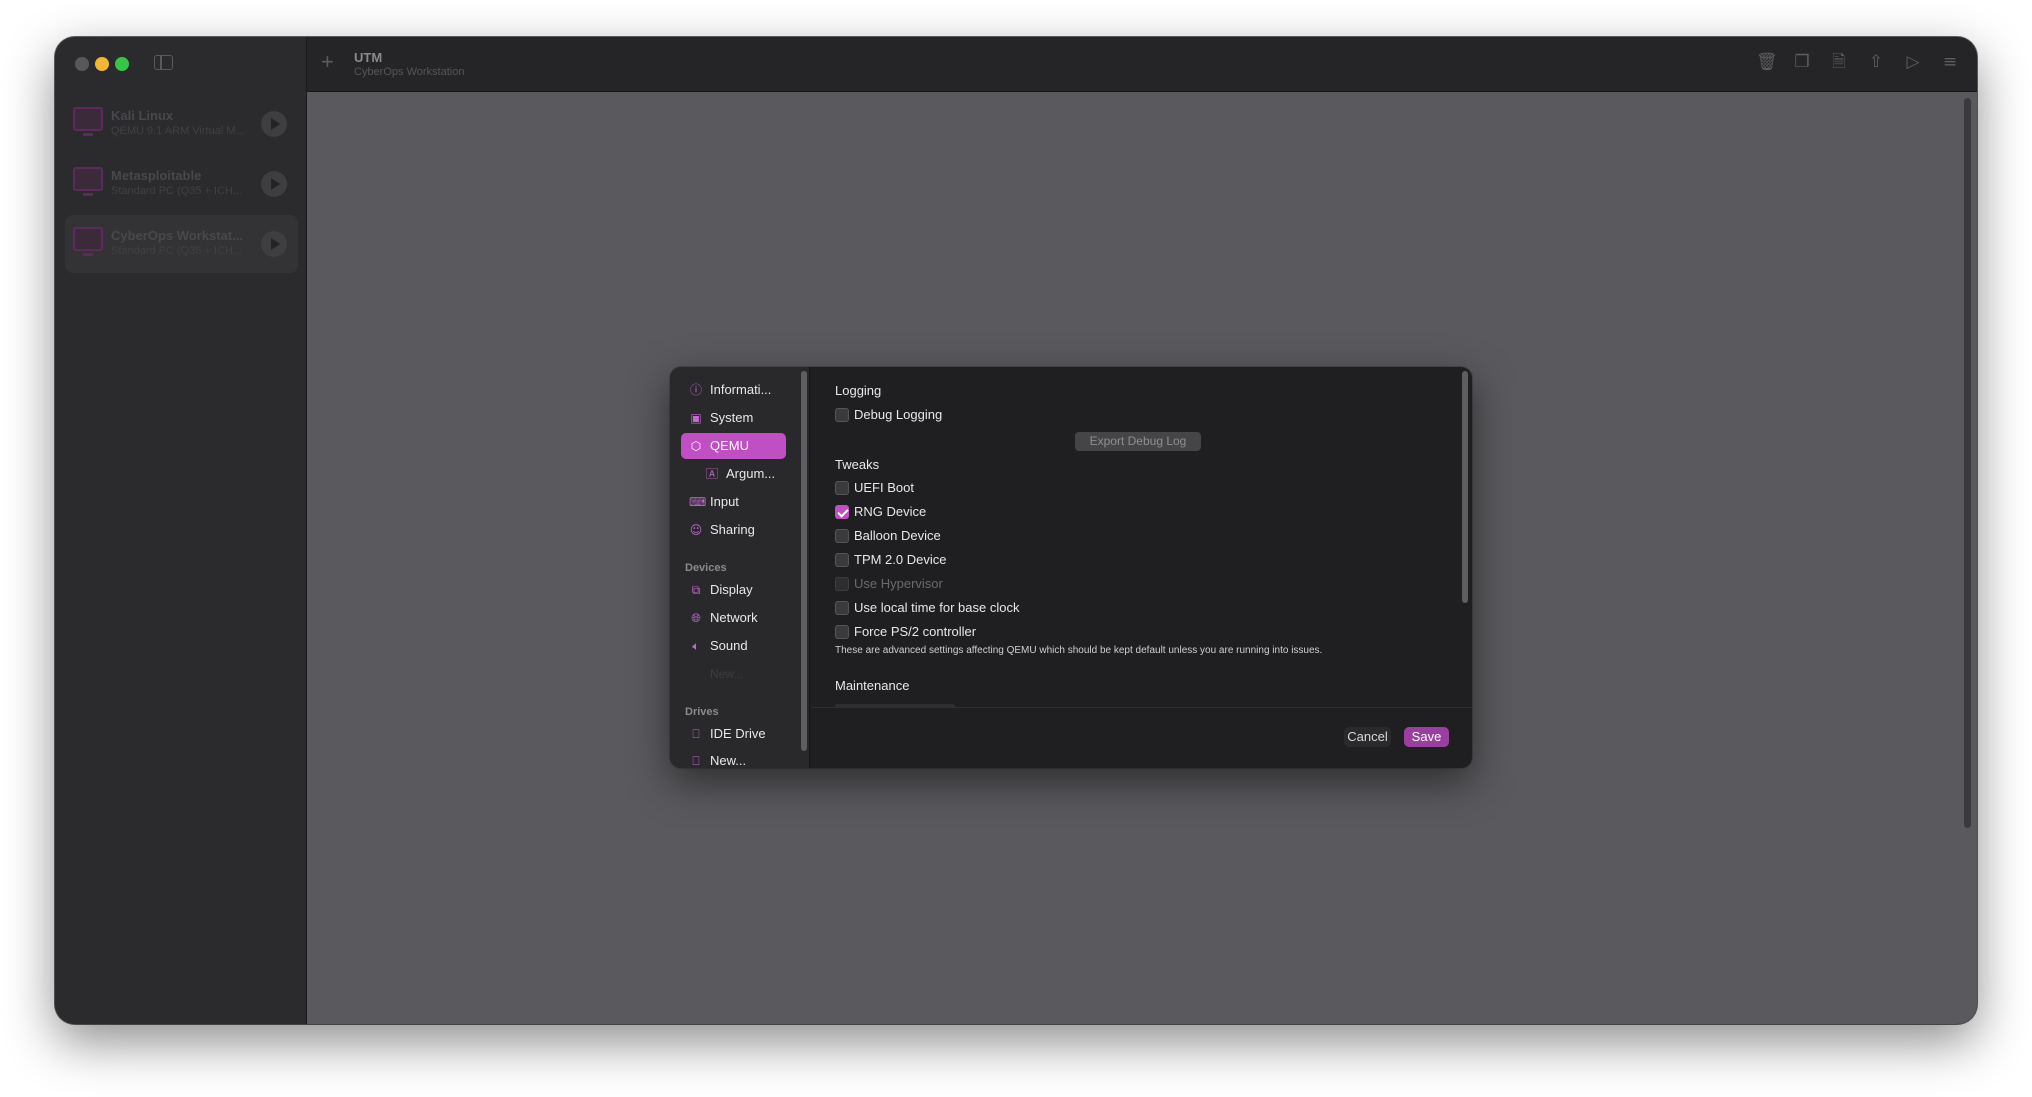 The image size is (2032, 1097). I want to click on sidebar-item-label: Network, so click(734, 617).